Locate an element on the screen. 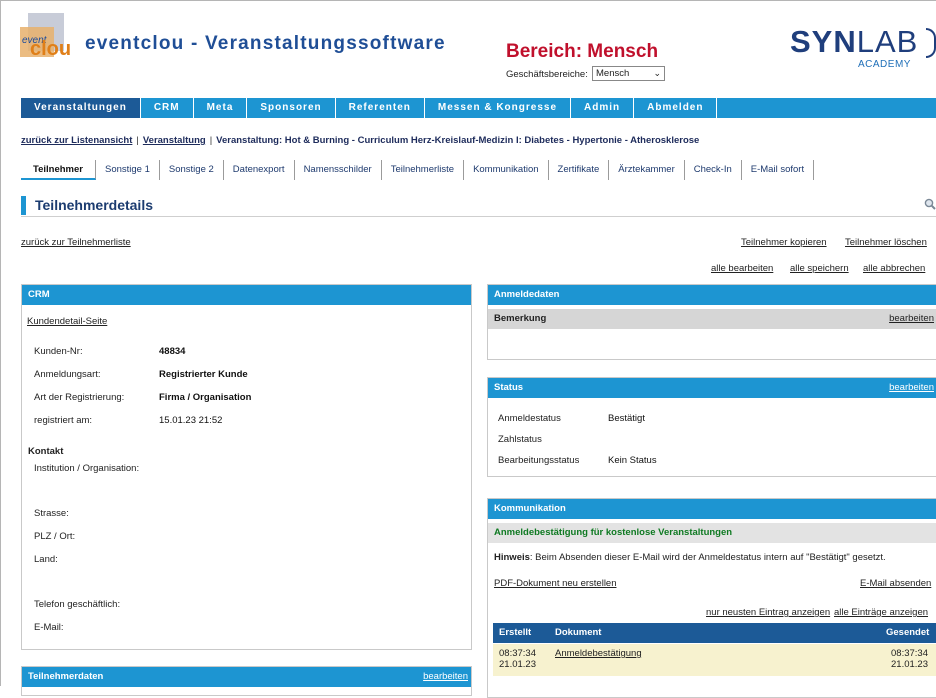 This screenshot has height=698, width=936. column-sent: Gesendet is located at coordinates (908, 632).